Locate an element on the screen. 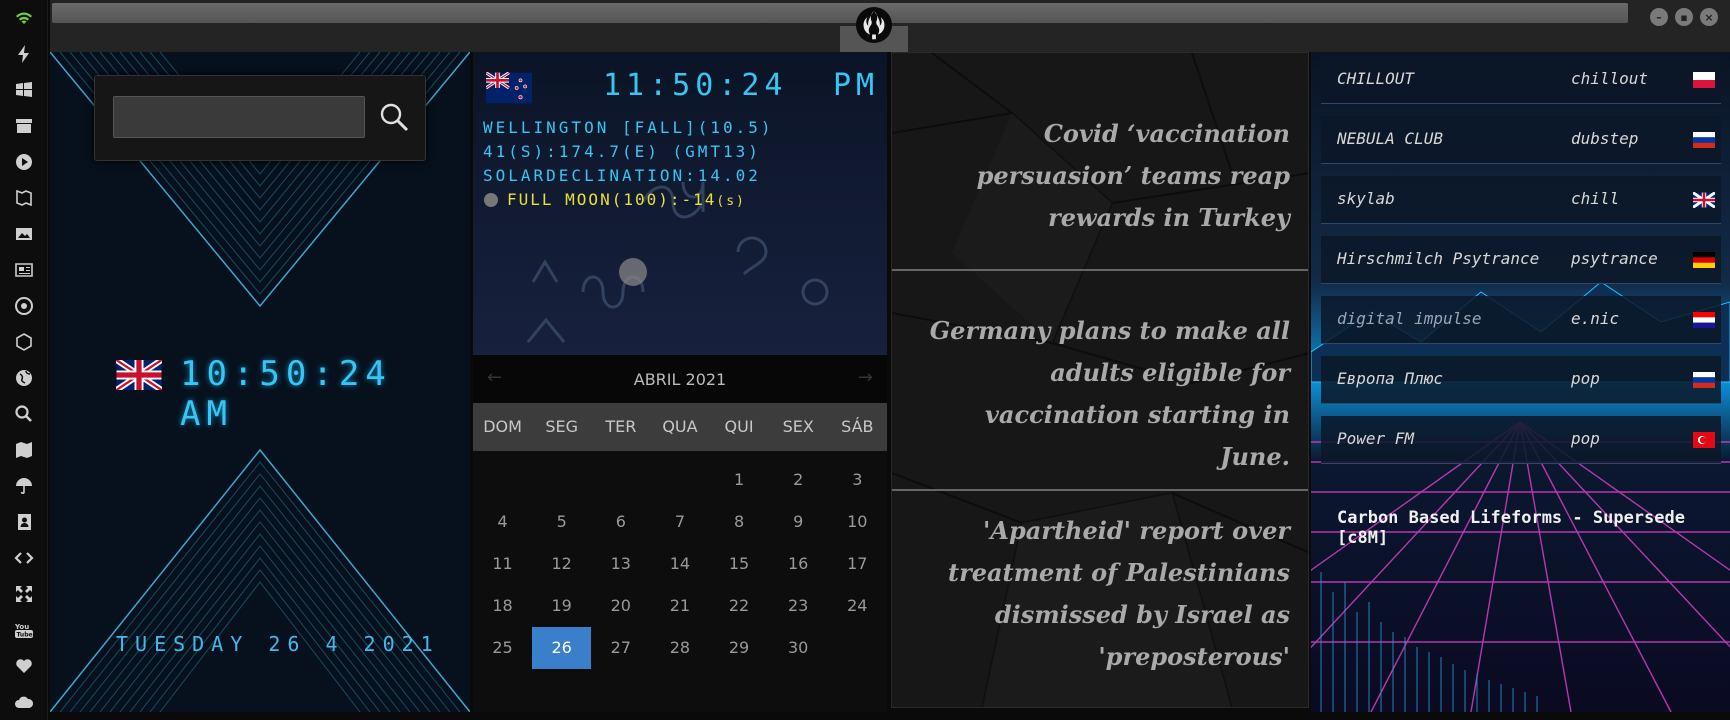  calendar-day: 6 is located at coordinates (620, 522).